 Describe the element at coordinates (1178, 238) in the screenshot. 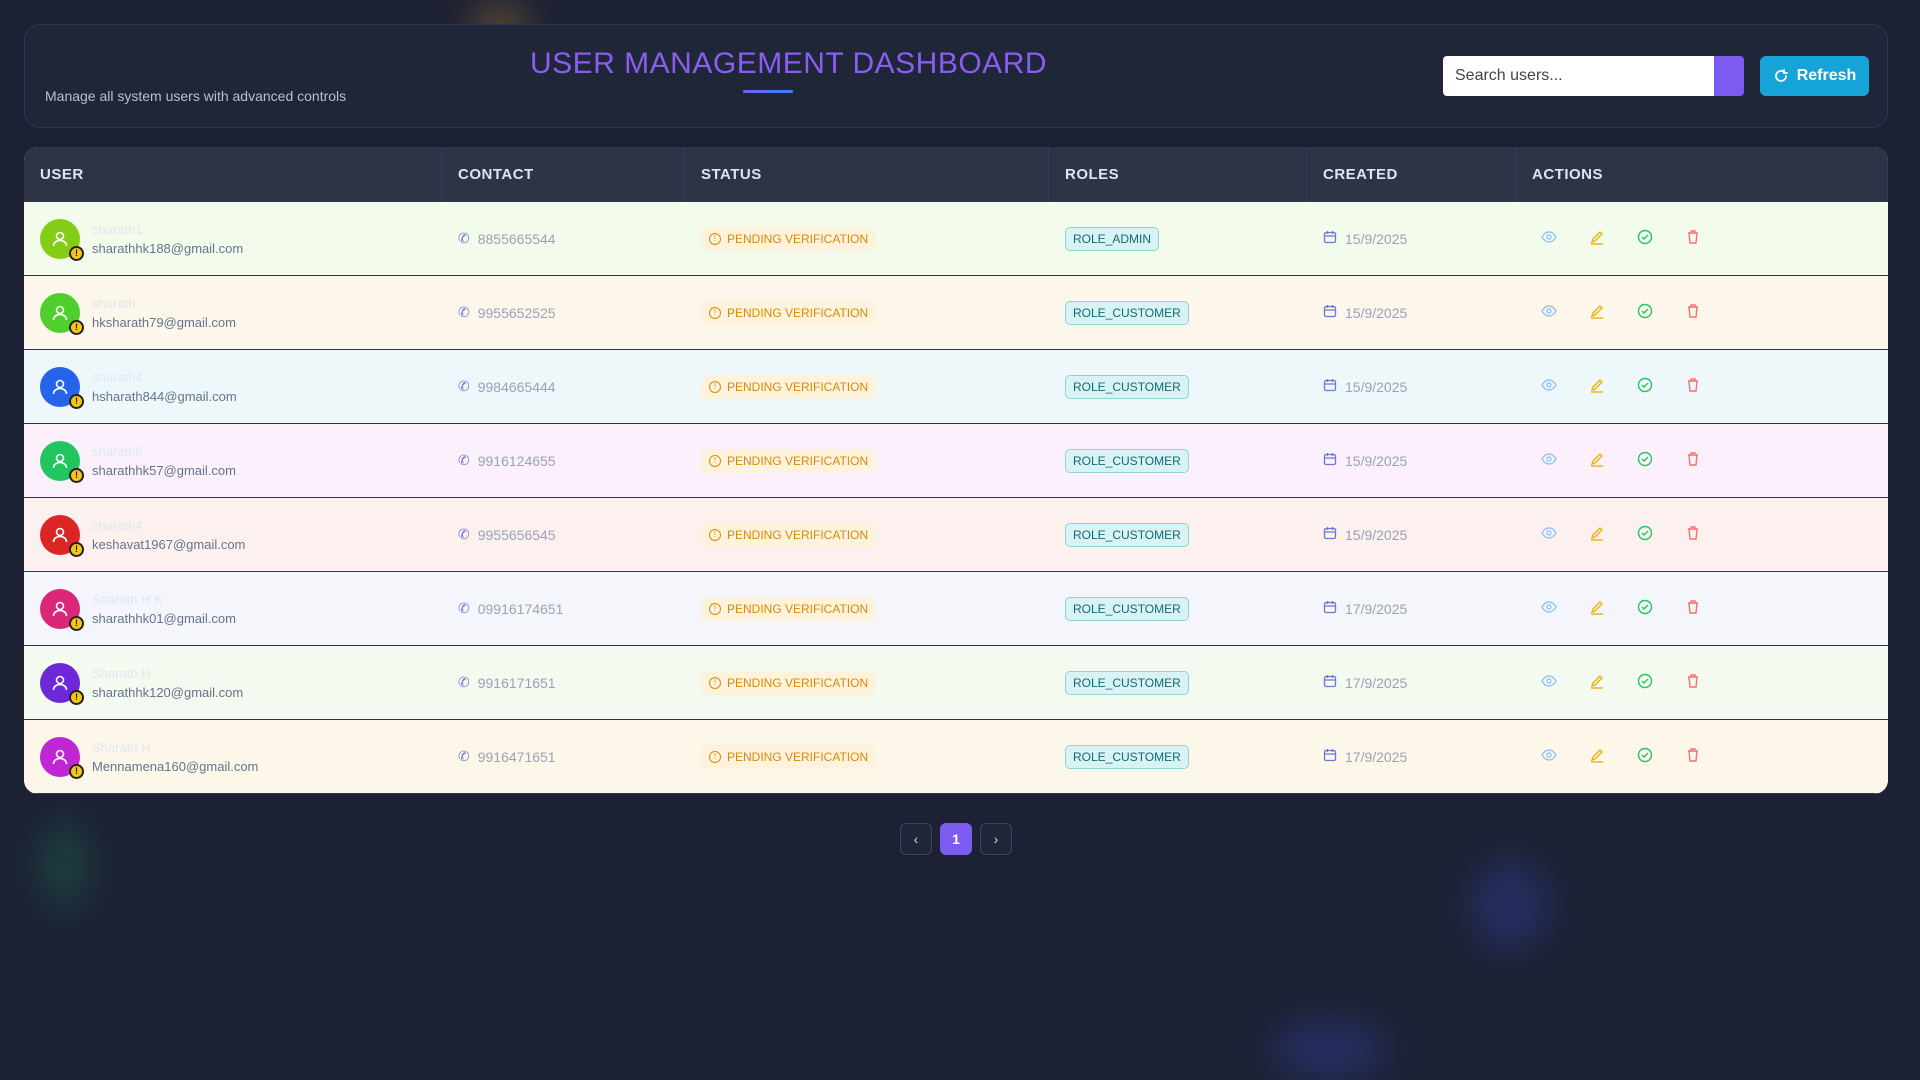

I see `roles-cell: ROLE_ADMIN` at that location.